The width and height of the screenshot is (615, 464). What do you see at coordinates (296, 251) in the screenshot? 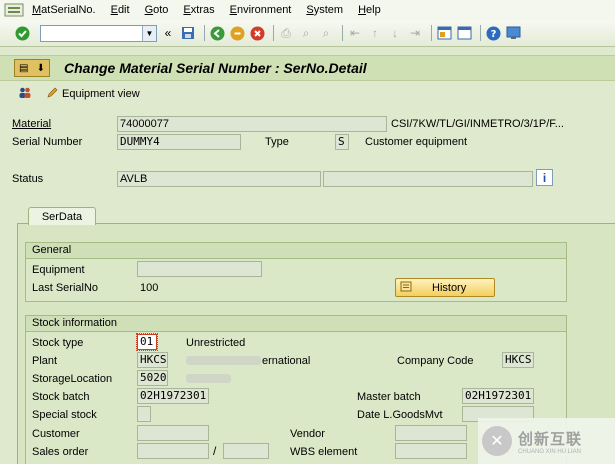
I see `general-group-title: General` at bounding box center [296, 251].